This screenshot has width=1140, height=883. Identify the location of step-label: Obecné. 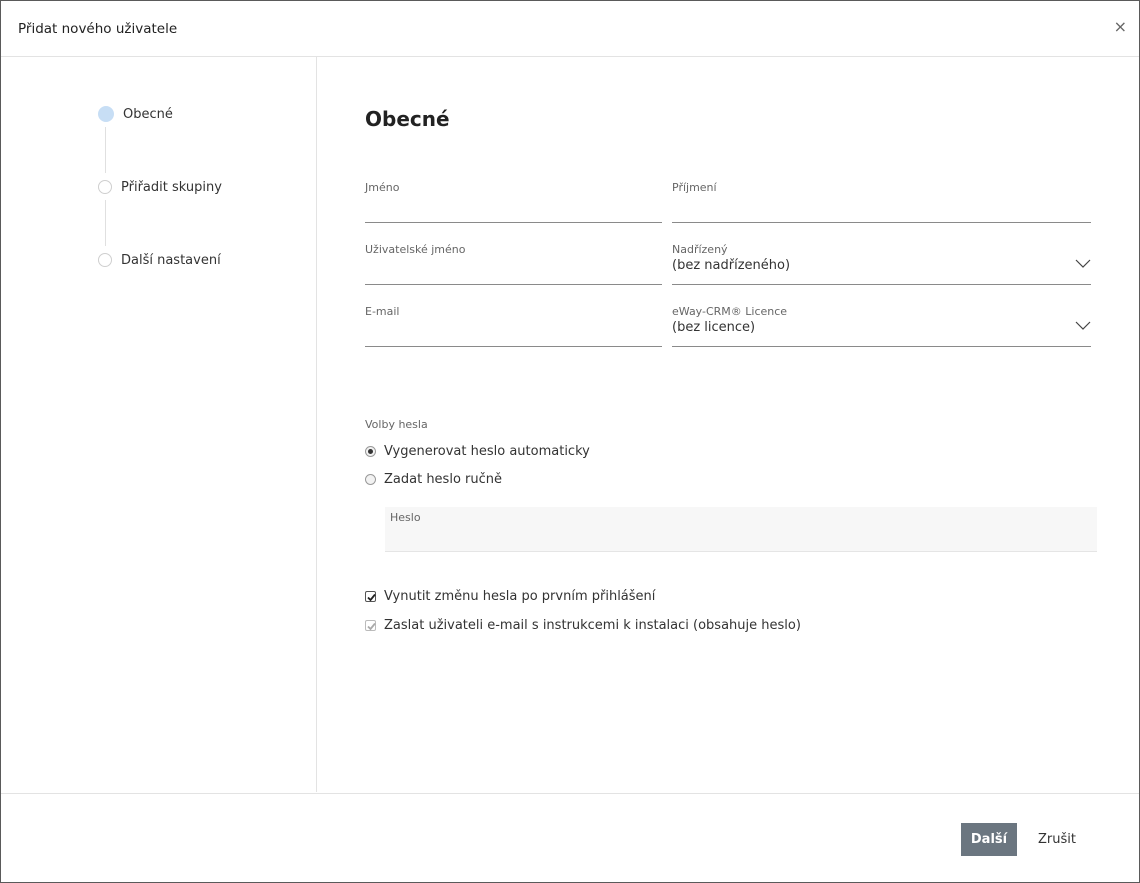
(148, 114).